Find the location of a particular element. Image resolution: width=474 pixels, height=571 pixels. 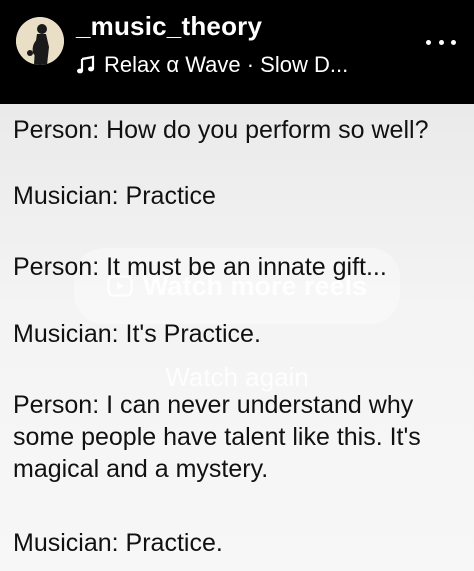

more-options-button is located at coordinates (441, 42).